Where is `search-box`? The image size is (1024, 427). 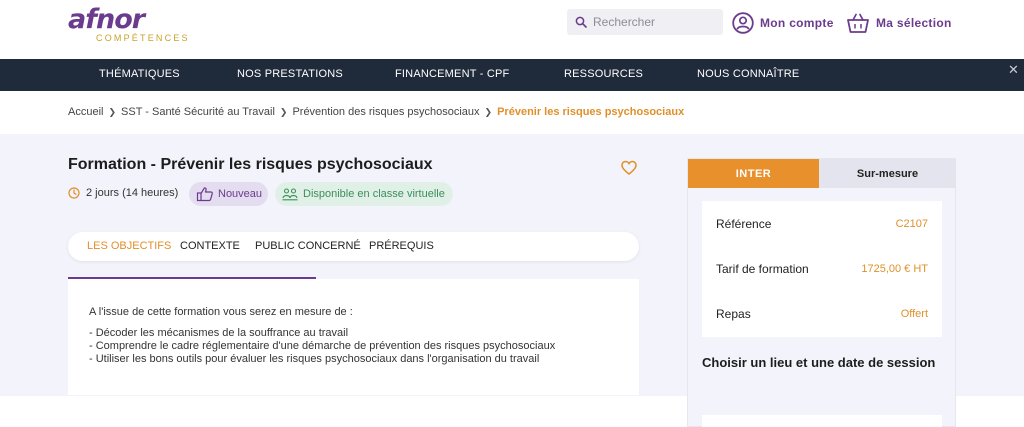
search-box is located at coordinates (645, 22).